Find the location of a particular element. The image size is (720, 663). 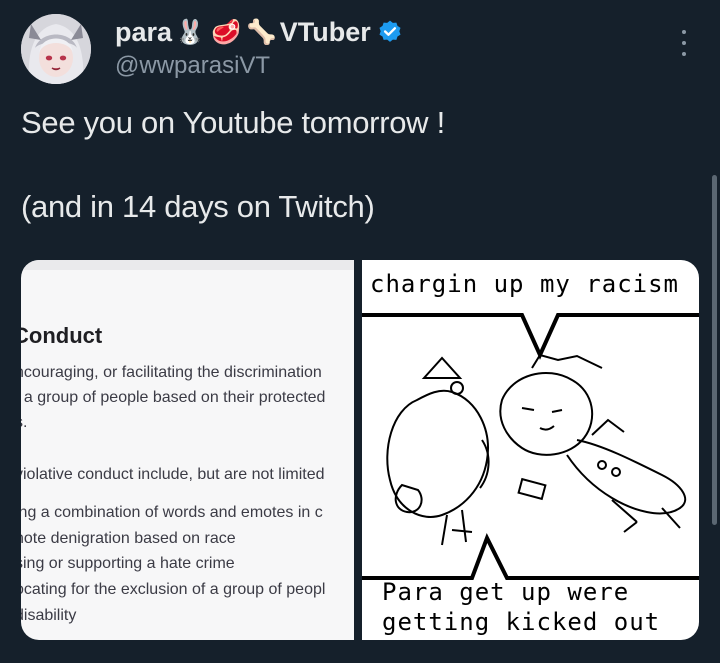

avatar is located at coordinates (56, 49).